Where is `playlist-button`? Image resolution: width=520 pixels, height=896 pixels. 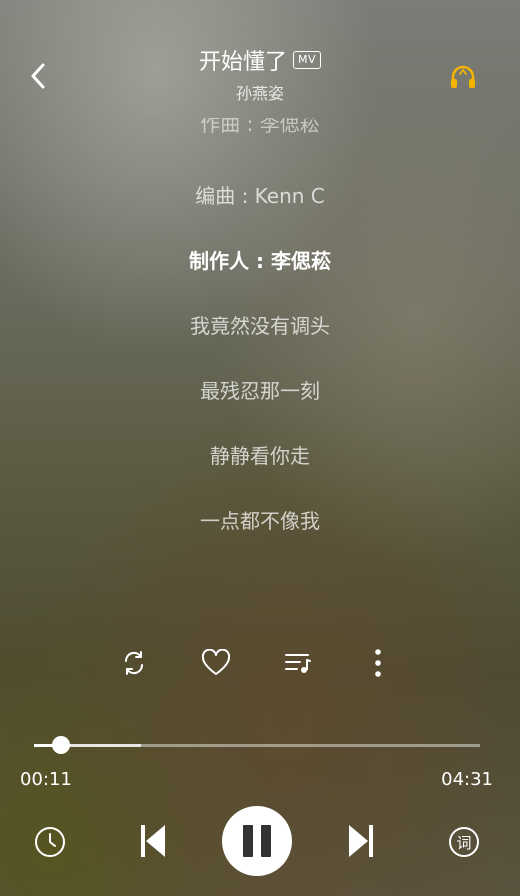 playlist-button is located at coordinates (298, 663).